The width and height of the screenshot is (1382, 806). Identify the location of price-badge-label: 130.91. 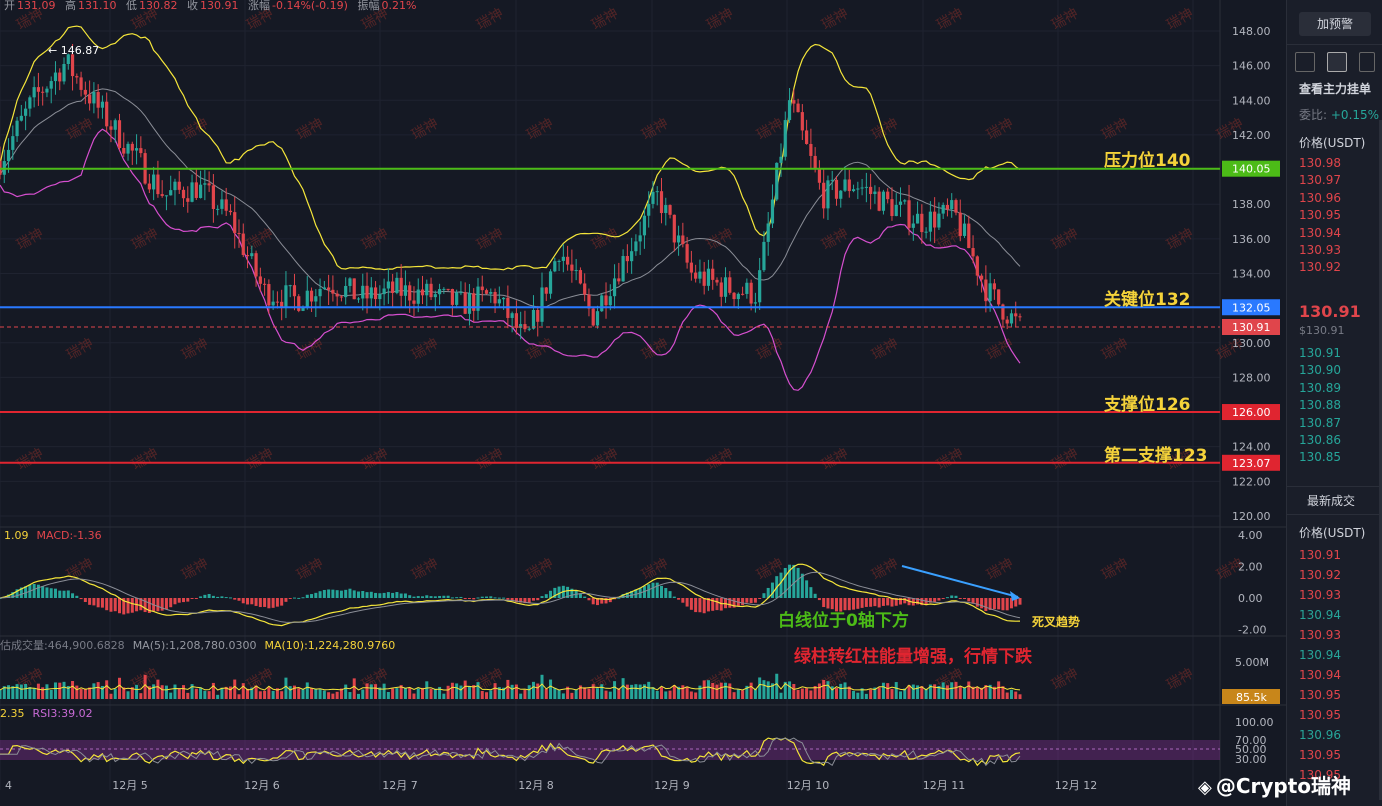
(1251, 327).